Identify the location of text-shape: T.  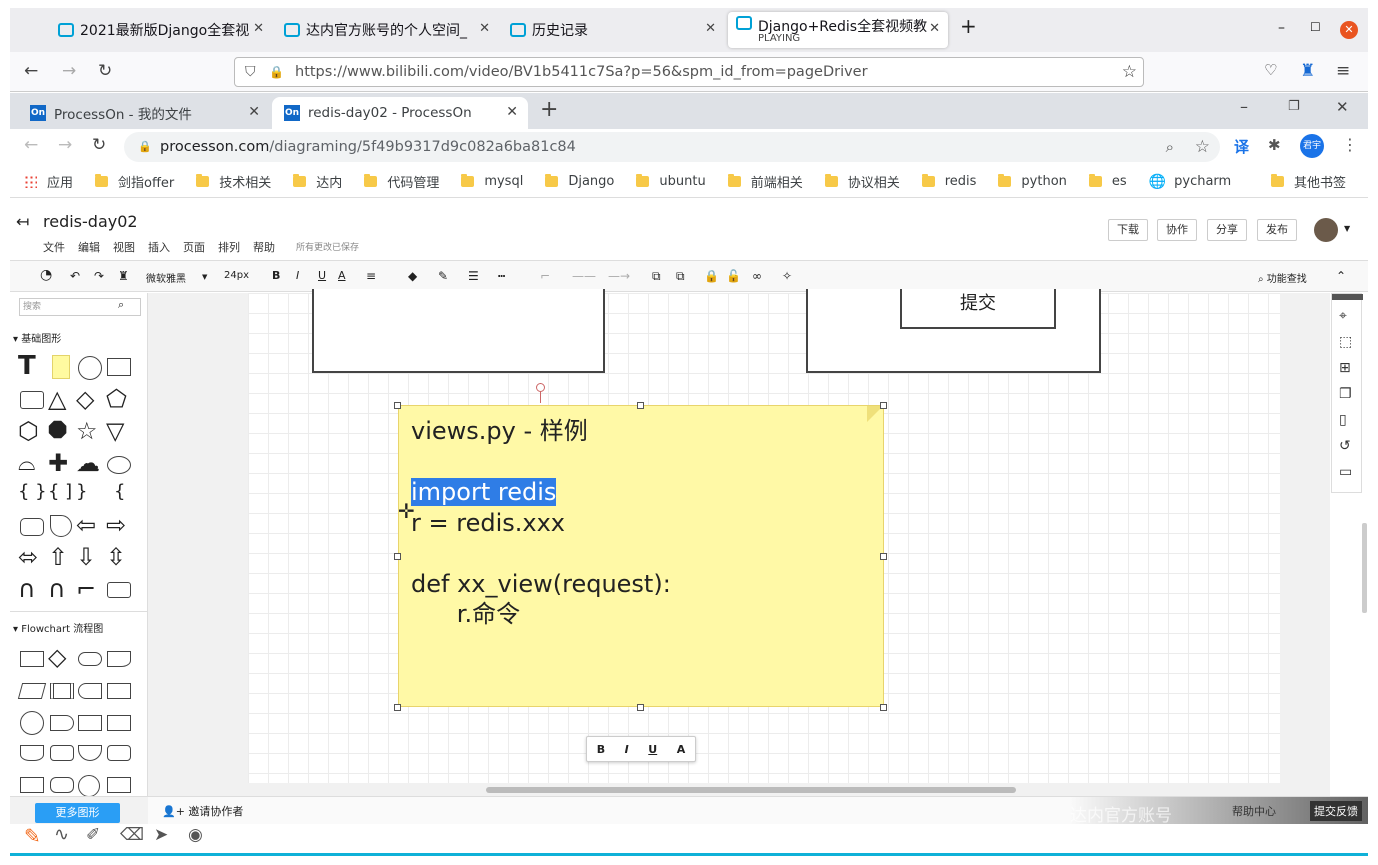
(27, 366).